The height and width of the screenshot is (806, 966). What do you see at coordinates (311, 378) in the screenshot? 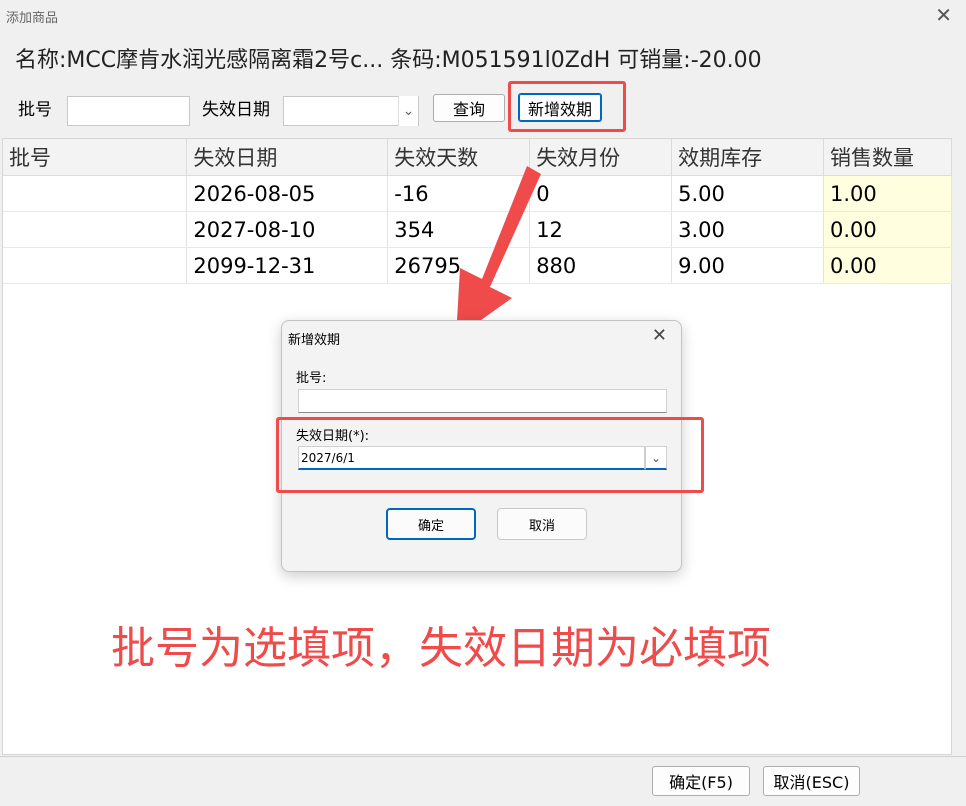
I see `dialog-batch-label: 批号:` at bounding box center [311, 378].